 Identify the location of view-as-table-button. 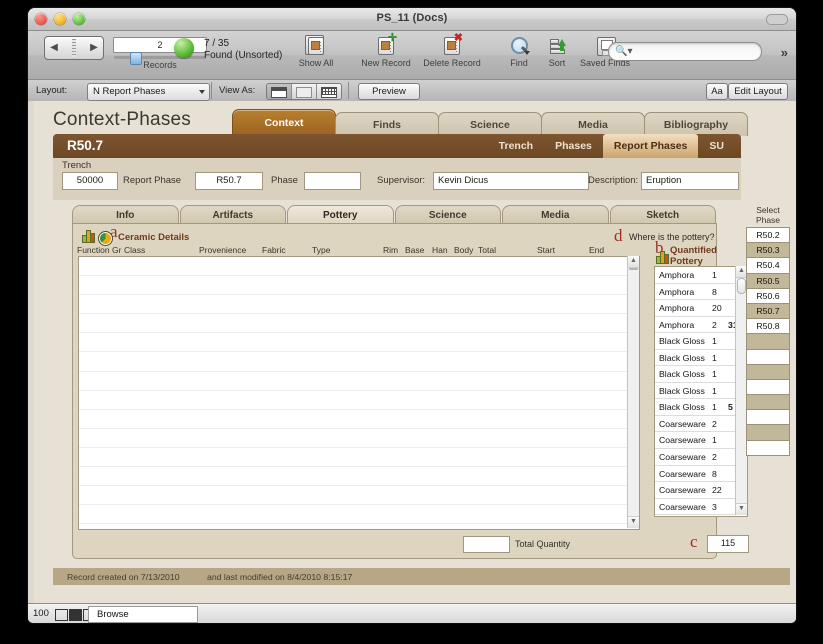
(329, 91).